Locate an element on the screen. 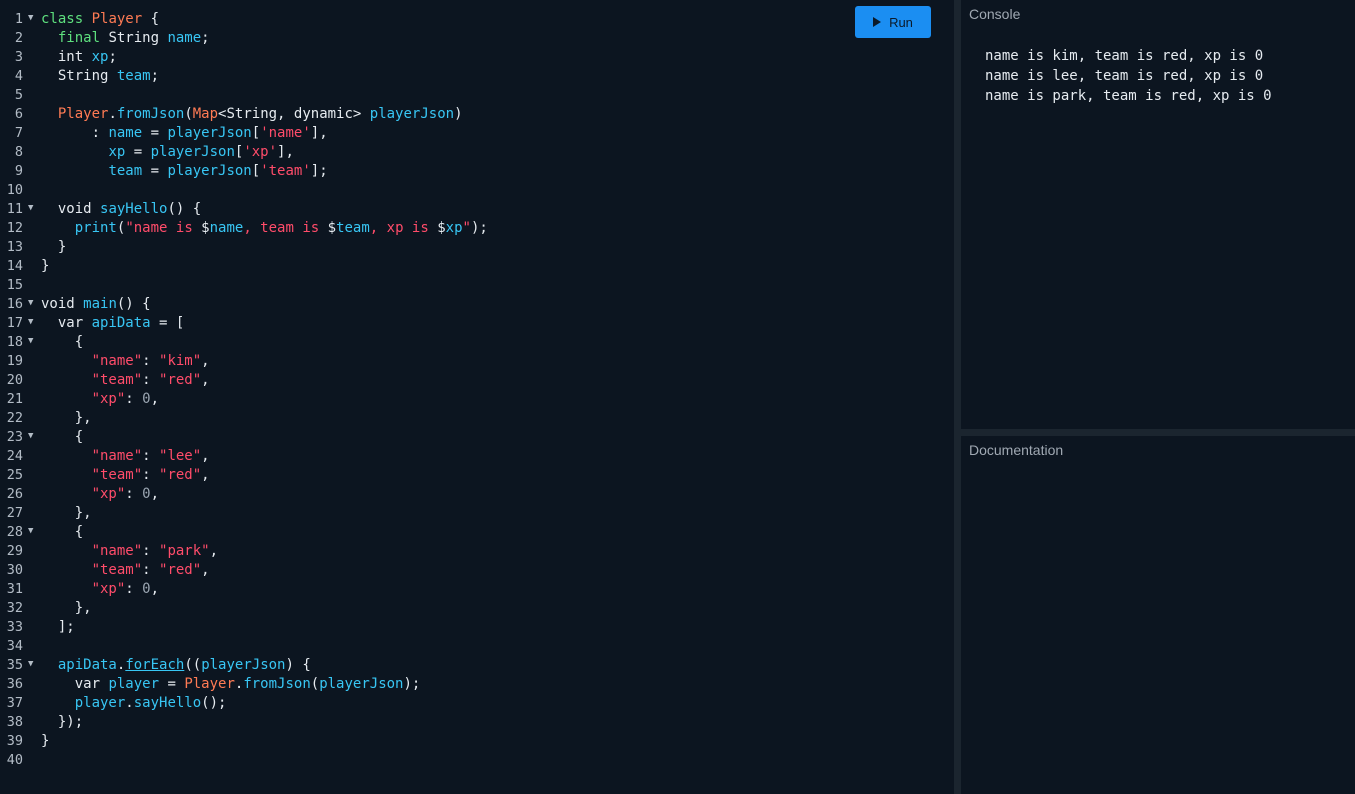  line-number: 27 is located at coordinates (14, 513).